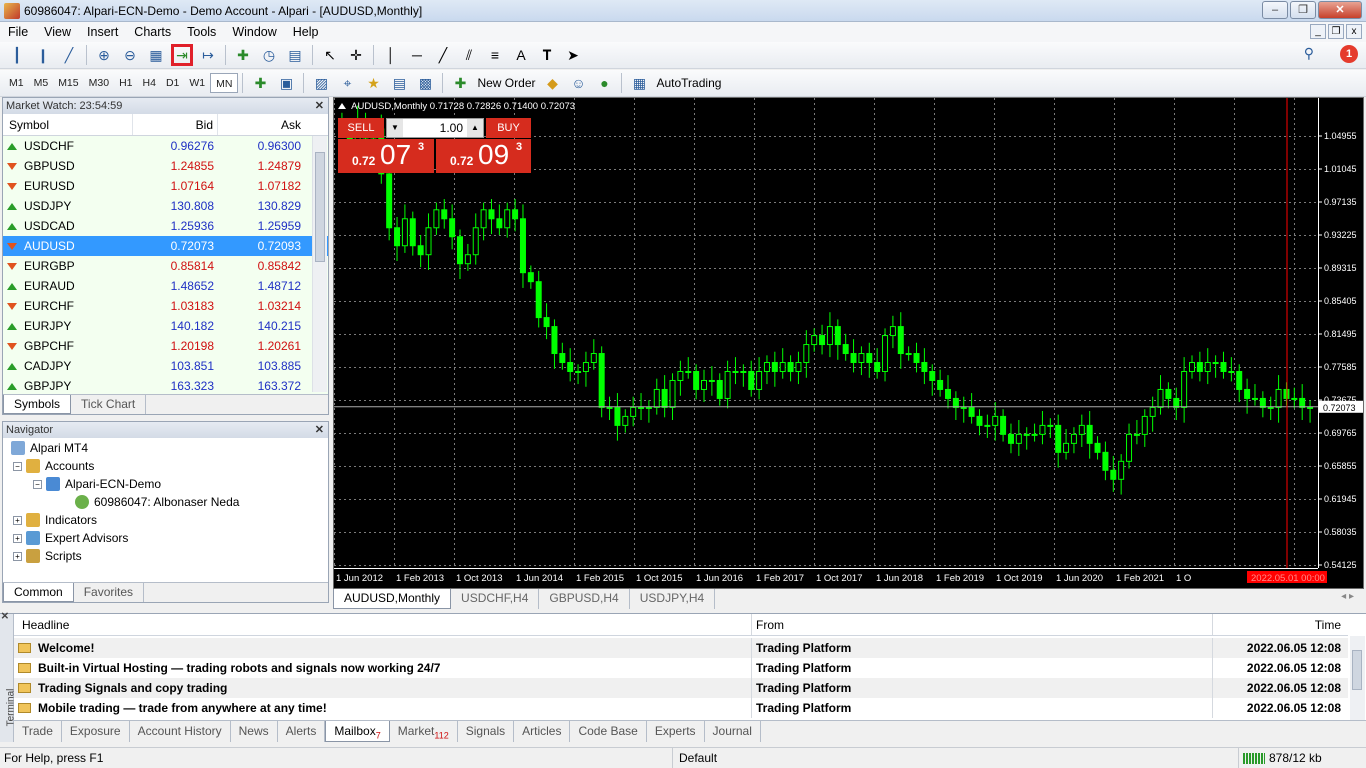 This screenshot has width=1366, height=768. Describe the element at coordinates (125, 83) in the screenshot. I see `timeframe-h1: H1` at that location.